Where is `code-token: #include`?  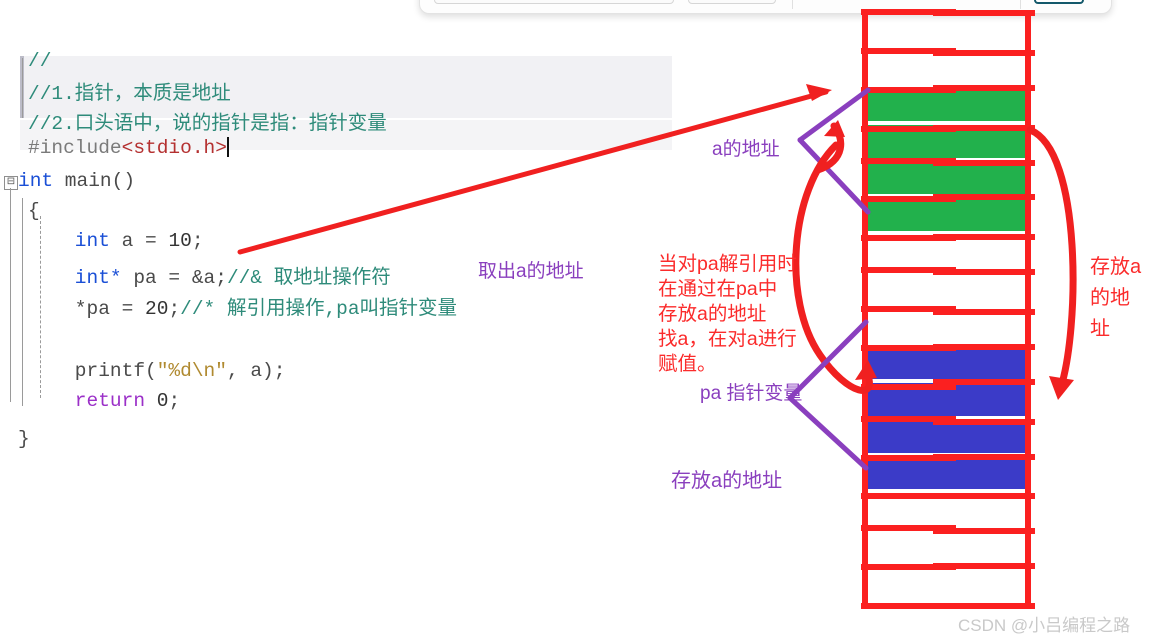
code-token: #include is located at coordinates (75, 148).